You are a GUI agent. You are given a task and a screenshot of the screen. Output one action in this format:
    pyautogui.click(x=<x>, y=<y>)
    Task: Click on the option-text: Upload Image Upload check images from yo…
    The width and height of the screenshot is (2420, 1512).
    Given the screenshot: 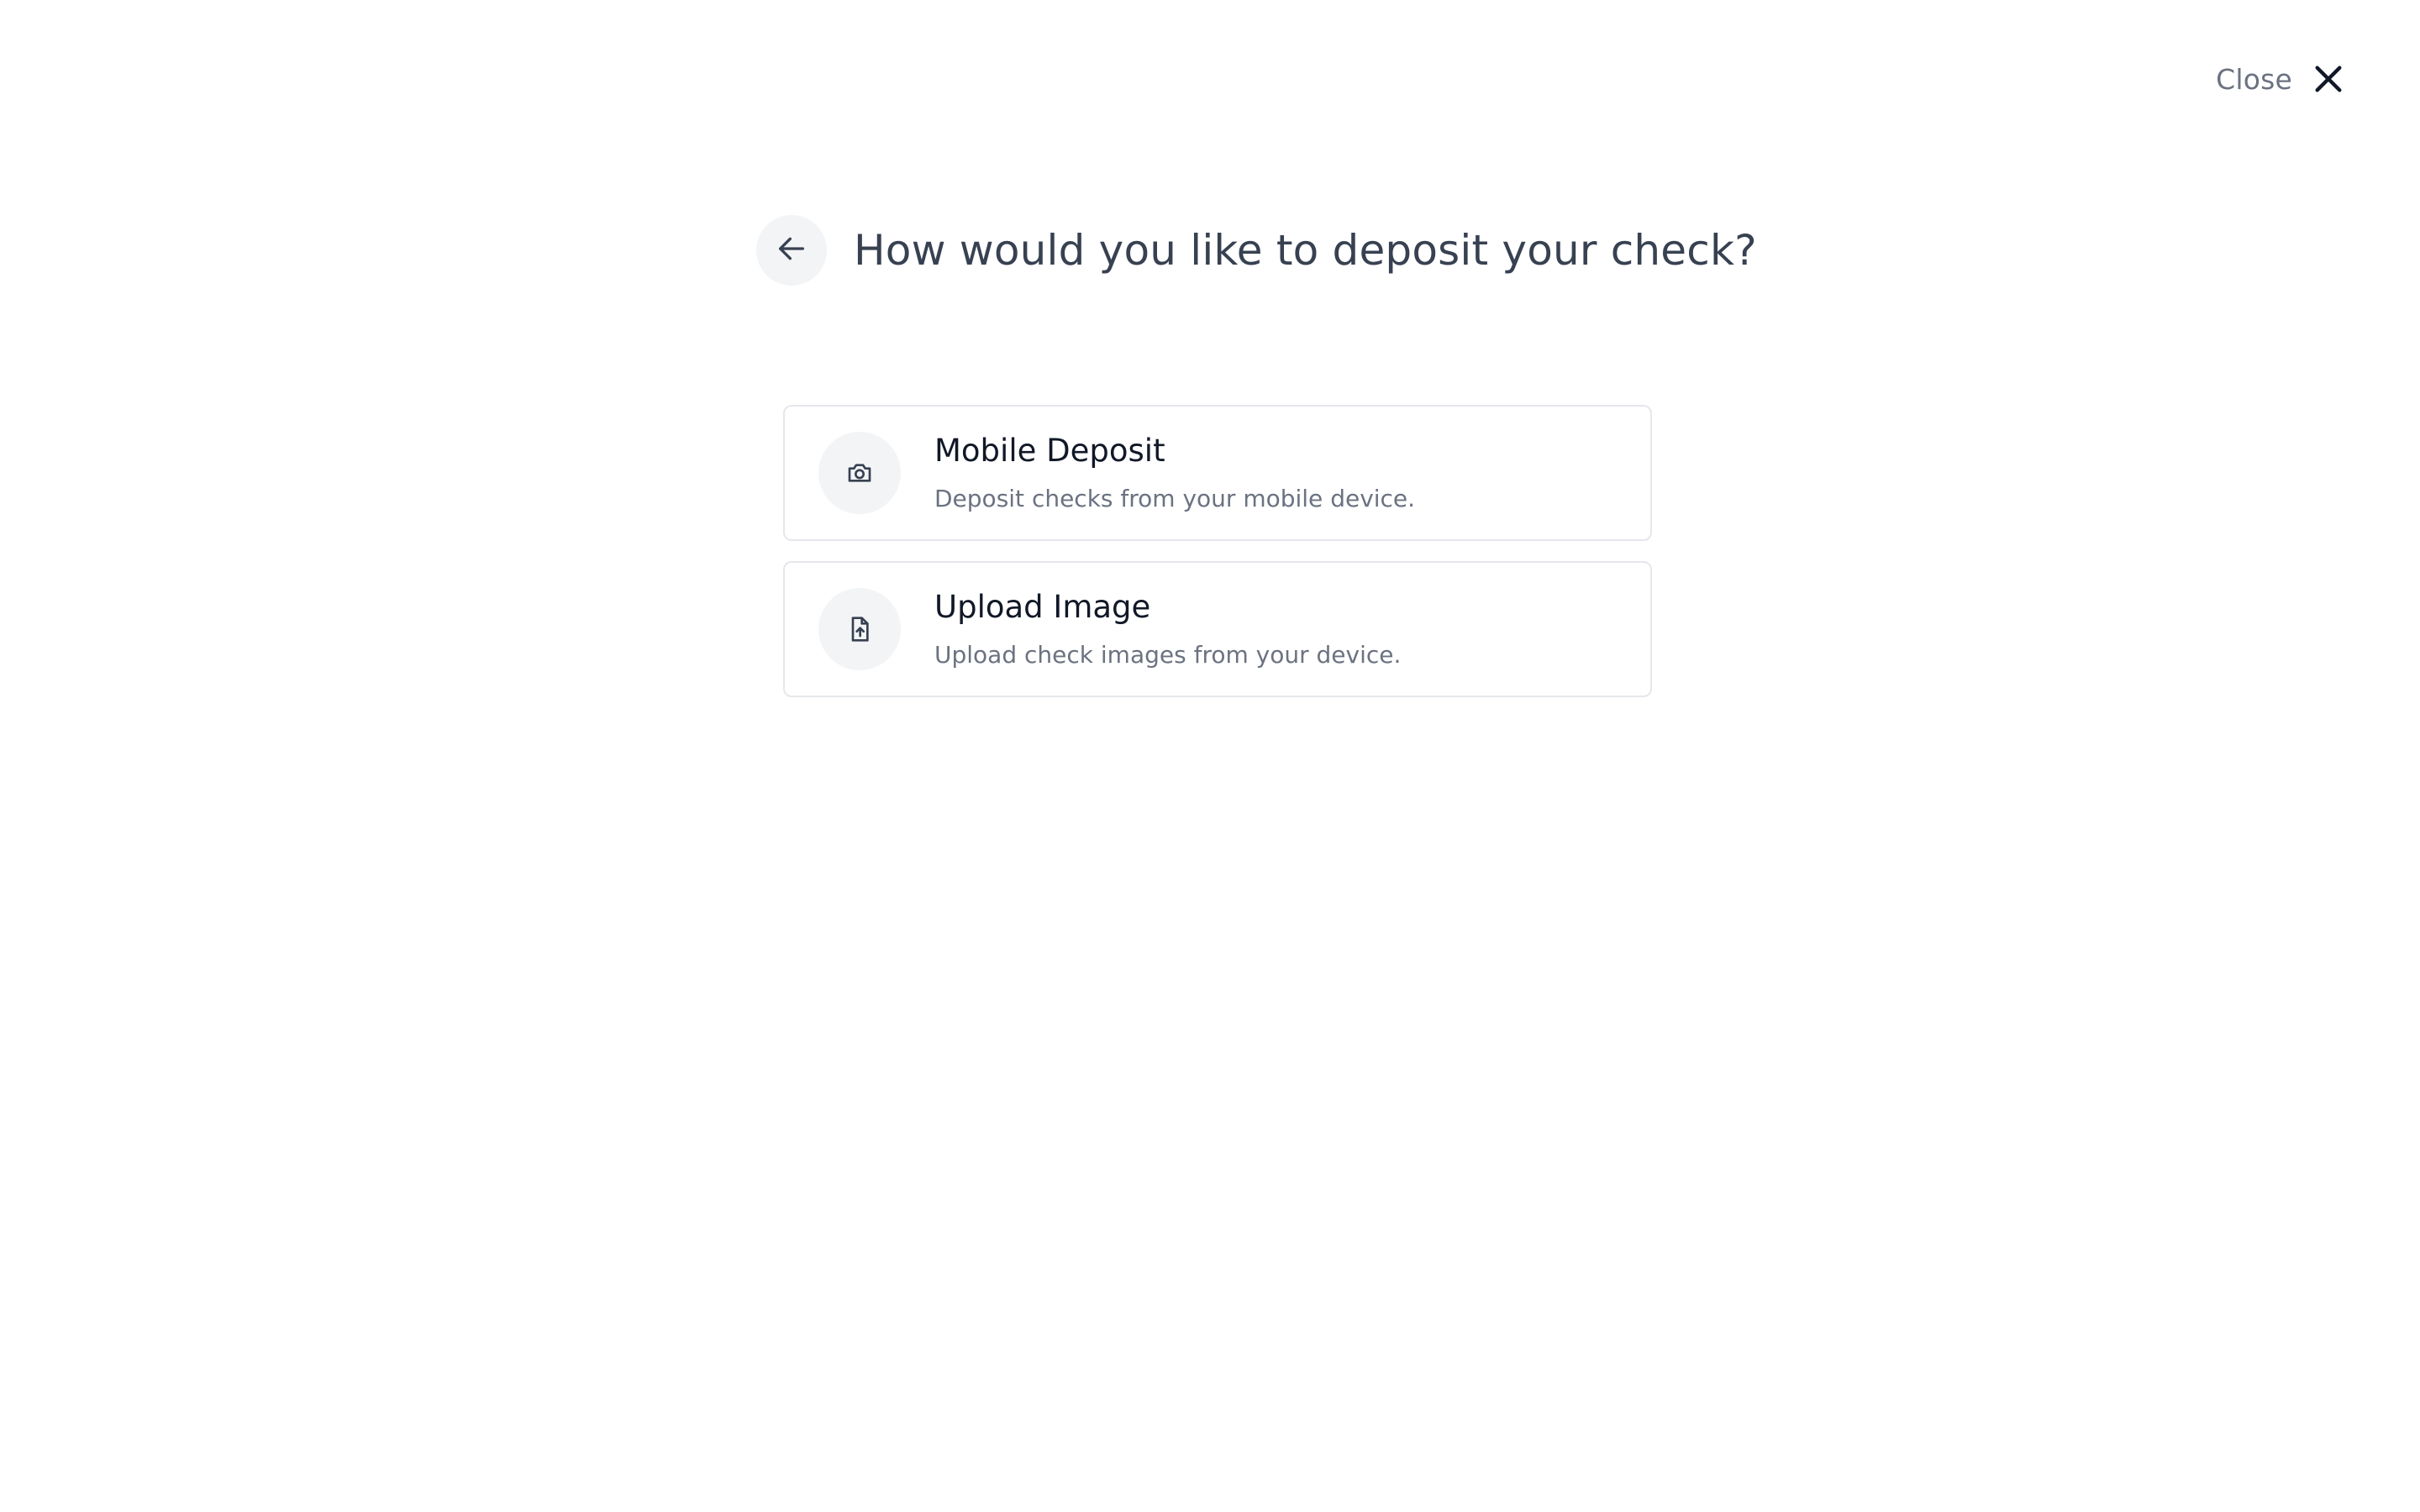 What is the action you would take?
    pyautogui.click(x=1167, y=629)
    